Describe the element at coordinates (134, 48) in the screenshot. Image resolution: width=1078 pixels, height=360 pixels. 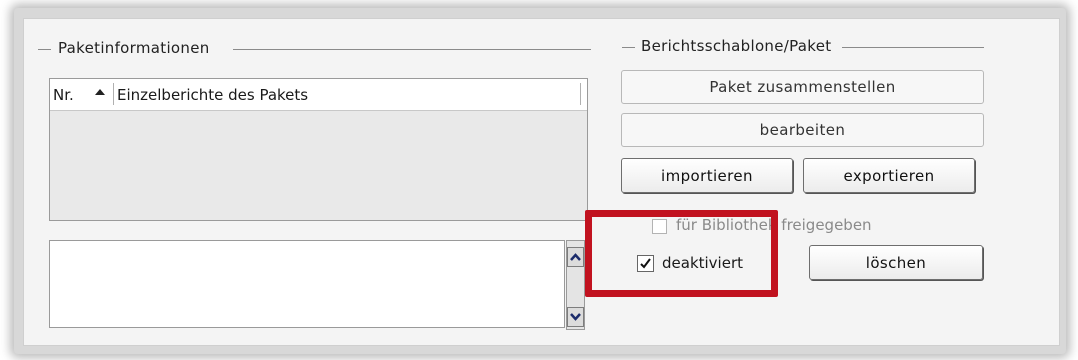
I see `package-info-legend: Paketinformationen` at that location.